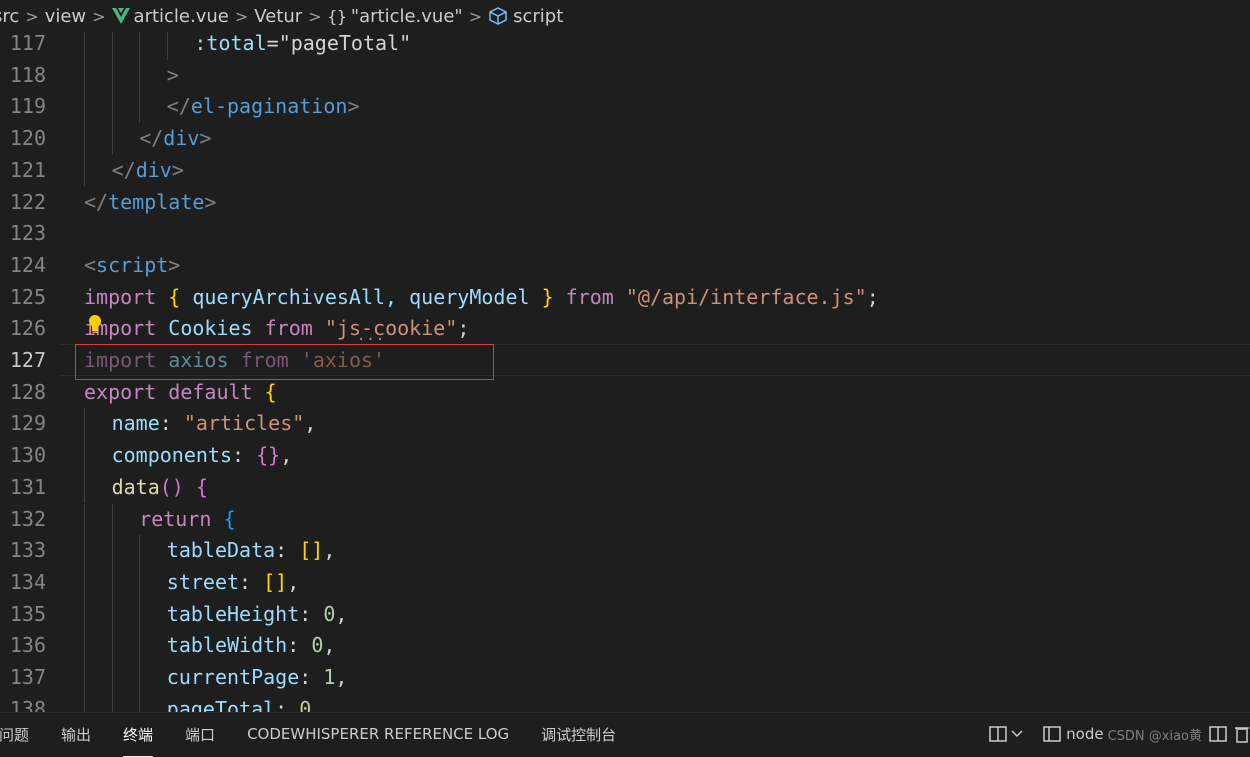 Image resolution: width=1250 pixels, height=757 pixels. Describe the element at coordinates (337, 16) in the screenshot. I see `braces-icon: {}` at that location.